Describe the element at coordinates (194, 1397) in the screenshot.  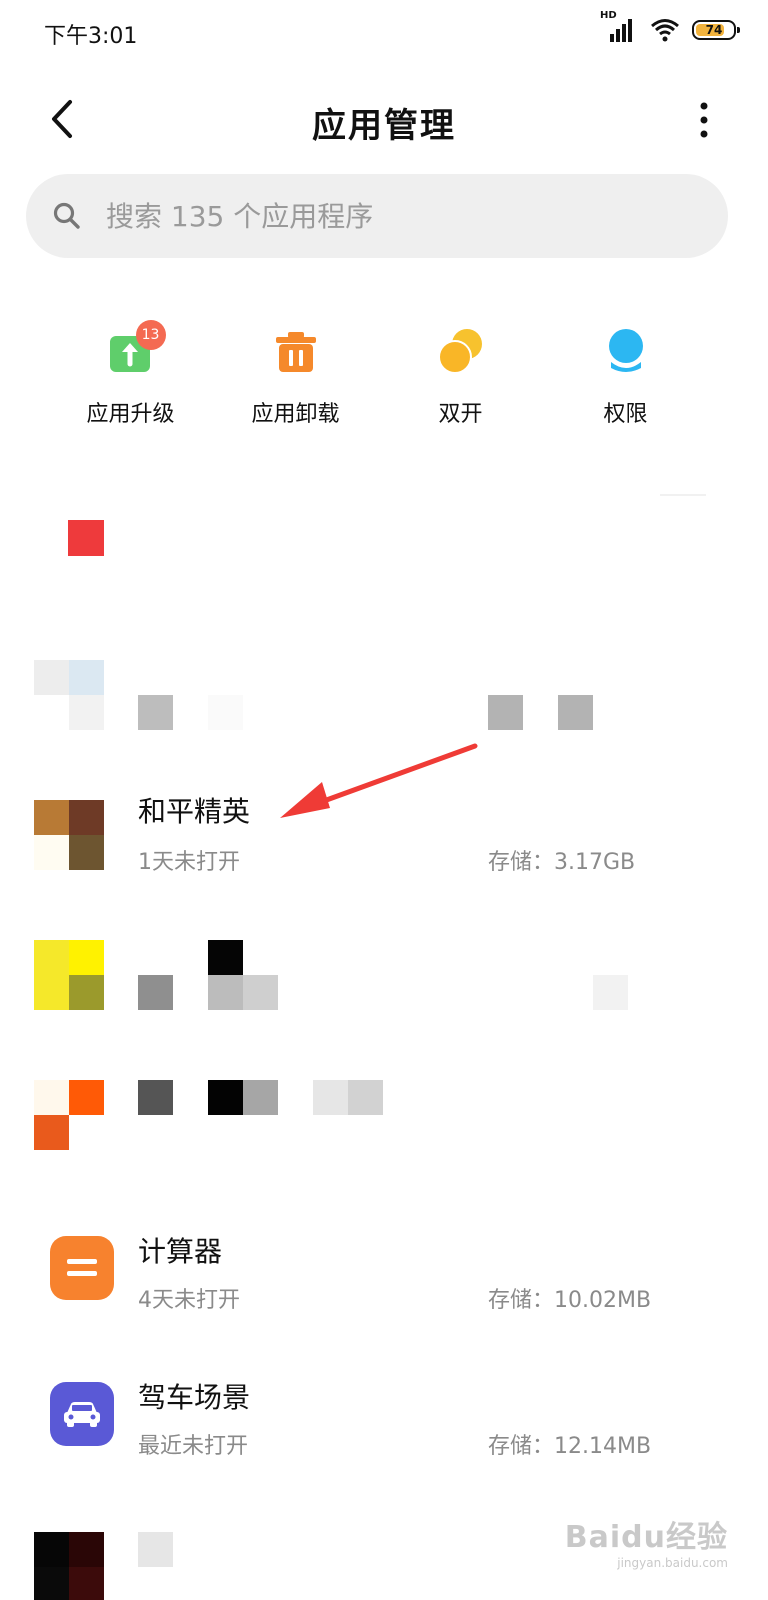
I see `app-name: 驾车场景` at that location.